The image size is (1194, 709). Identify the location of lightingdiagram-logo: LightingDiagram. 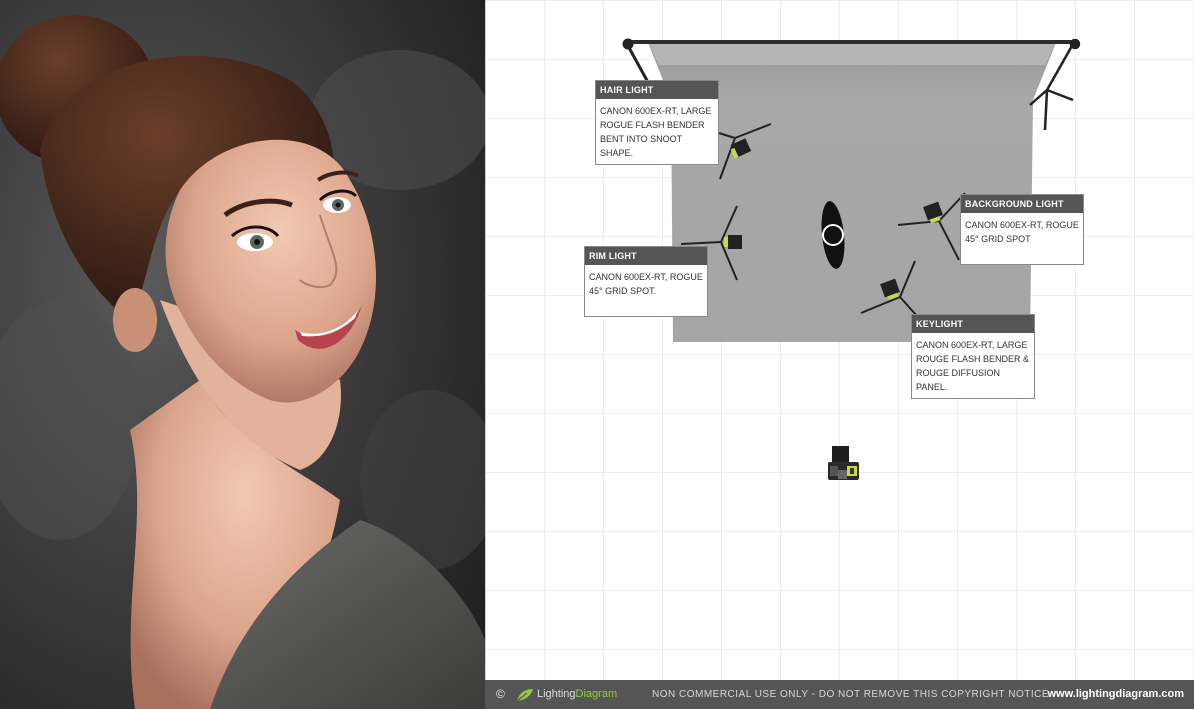
(566, 694).